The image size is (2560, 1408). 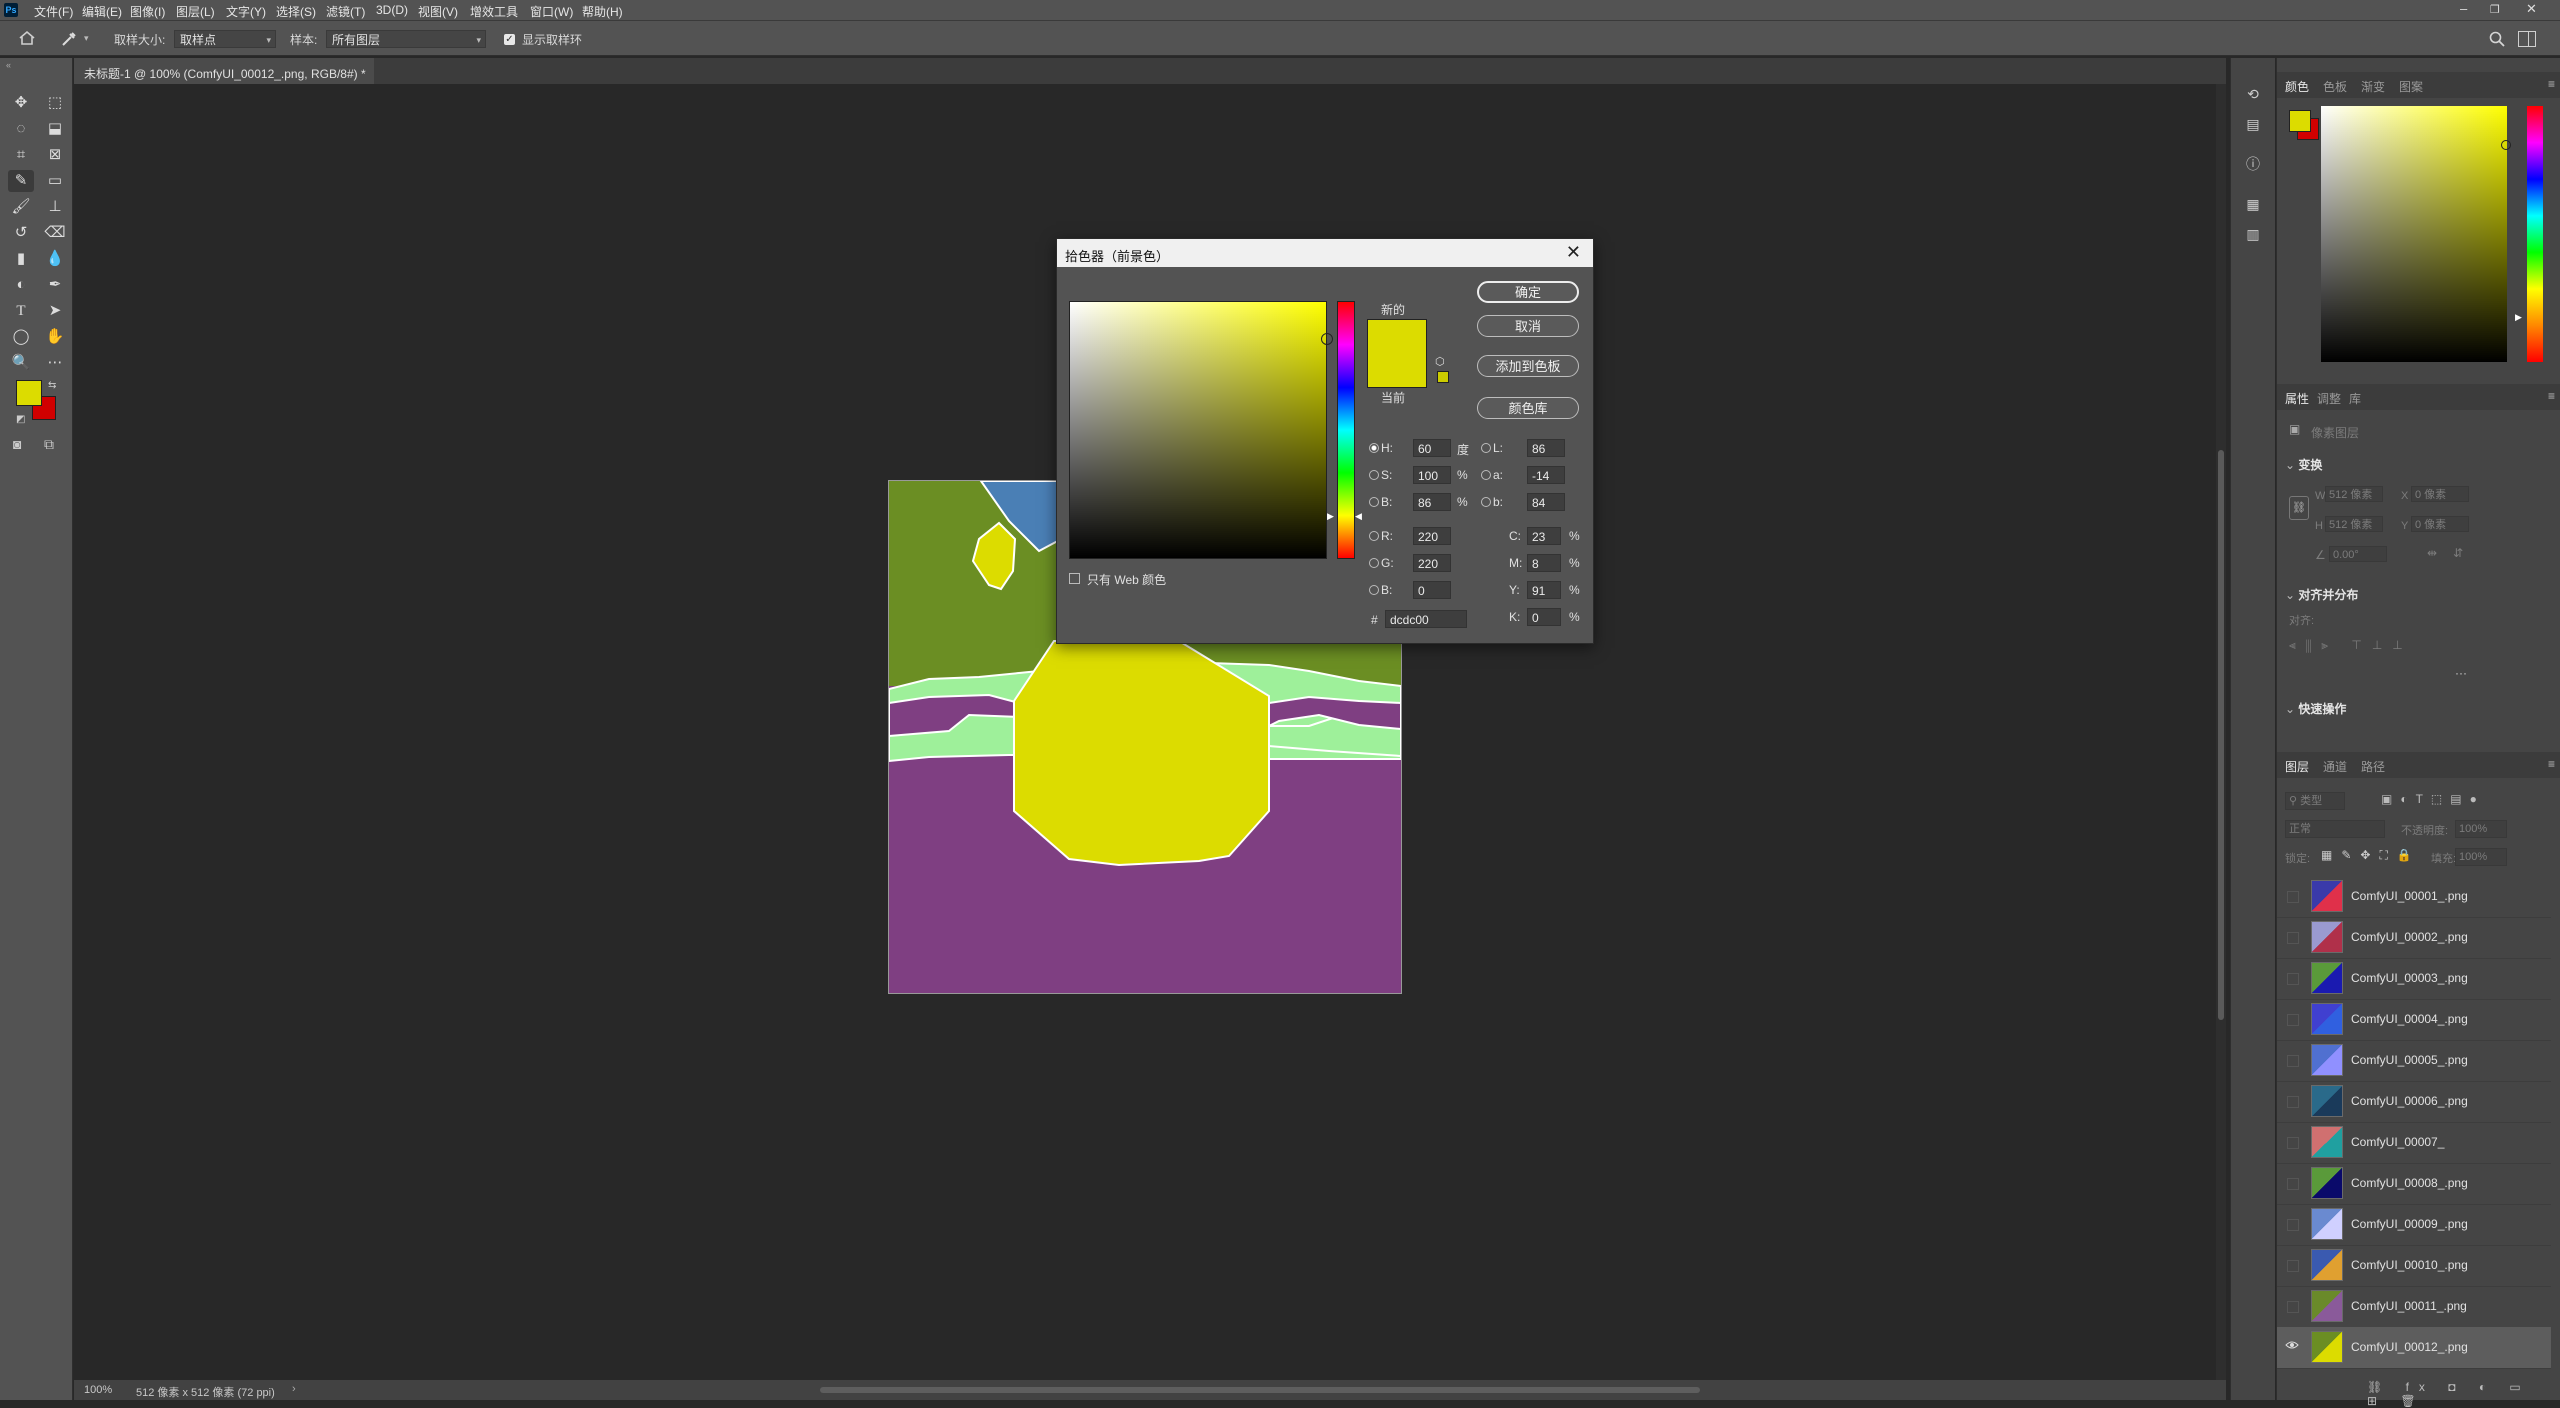 What do you see at coordinates (2315, 801) in the screenshot?
I see `layer-filter-search: ⚲ 类型` at bounding box center [2315, 801].